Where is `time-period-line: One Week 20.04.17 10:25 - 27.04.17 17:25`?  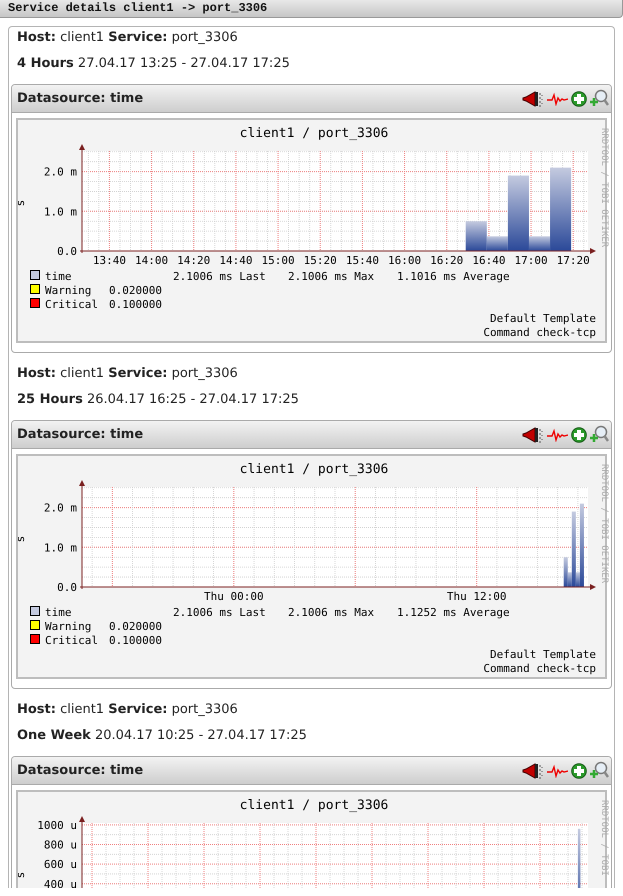
time-period-line: One Week 20.04.17 10:25 - 27.04.17 17:25 is located at coordinates (162, 736).